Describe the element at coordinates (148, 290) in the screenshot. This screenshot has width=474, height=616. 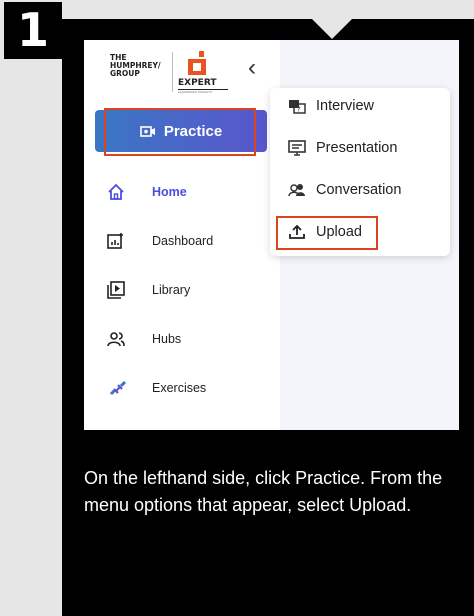
I see `sidebar-item-library: Library` at that location.